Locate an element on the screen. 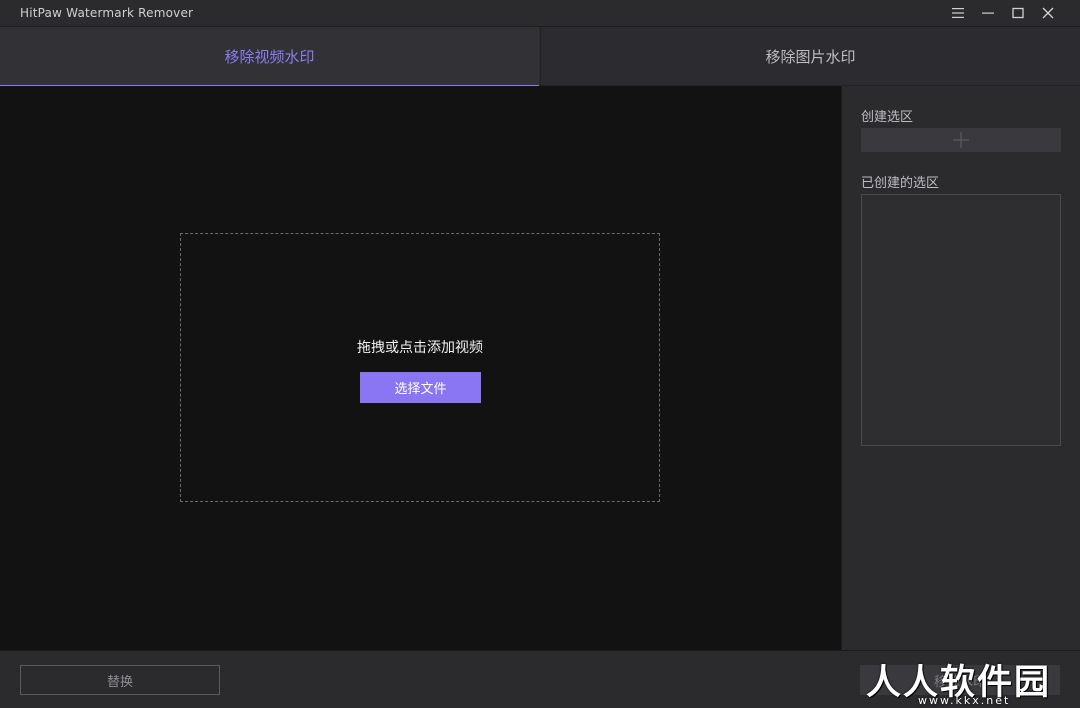 This screenshot has width=1080, height=708. mode-tabs: 移除视频水印 移除图片水印 is located at coordinates (540, 56).